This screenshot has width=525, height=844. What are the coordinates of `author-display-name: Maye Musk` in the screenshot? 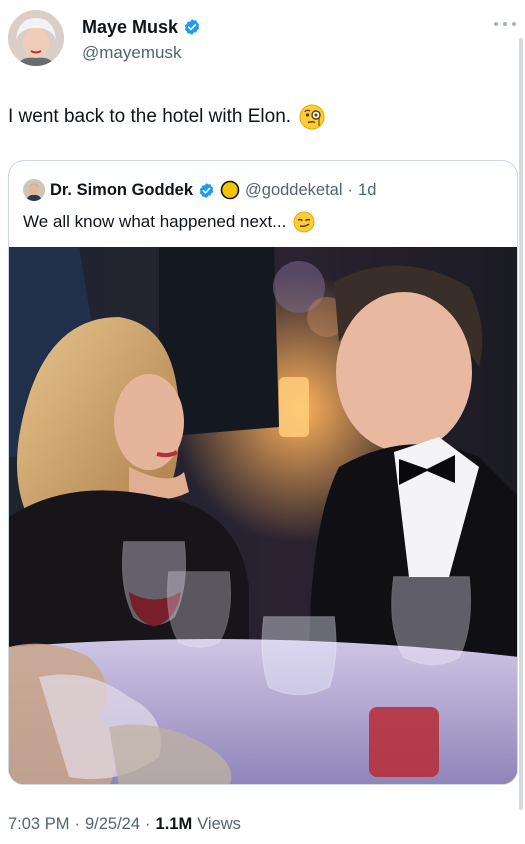 It's located at (130, 27).